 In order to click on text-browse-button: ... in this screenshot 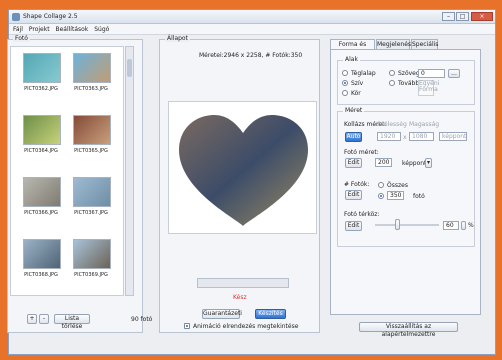, I will do `click(454, 73)`.